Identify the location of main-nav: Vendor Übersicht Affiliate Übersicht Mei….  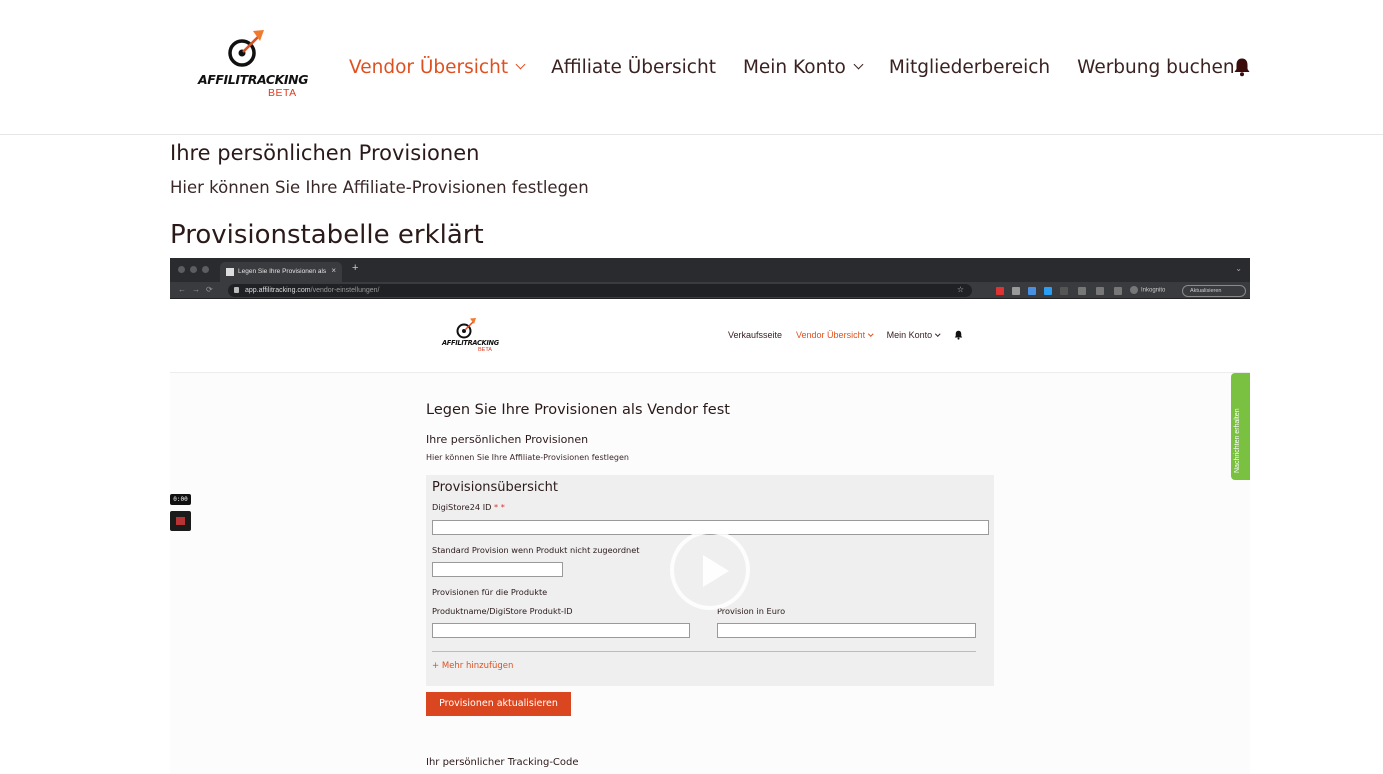
(805, 67).